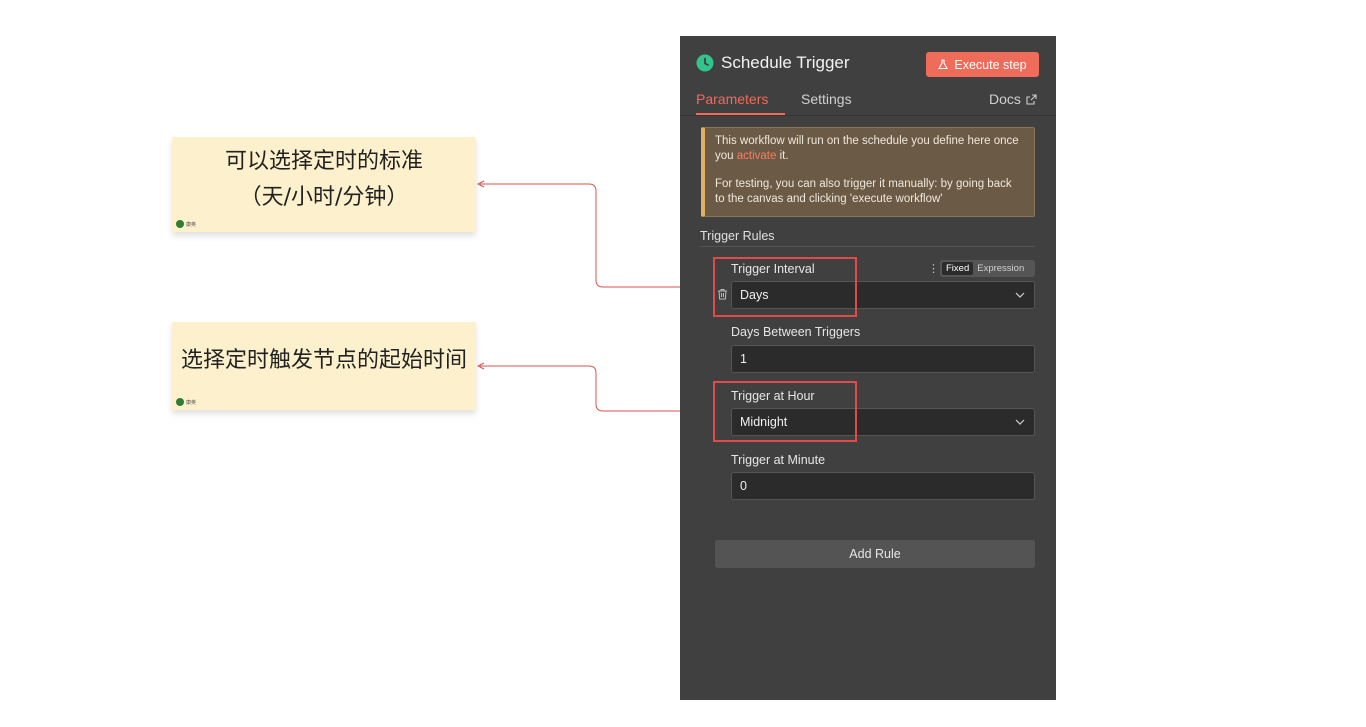 The height and width of the screenshot is (727, 1366). Describe the element at coordinates (868, 102) in the screenshot. I see `panel-tabs: Parameters Settings Docs` at that location.